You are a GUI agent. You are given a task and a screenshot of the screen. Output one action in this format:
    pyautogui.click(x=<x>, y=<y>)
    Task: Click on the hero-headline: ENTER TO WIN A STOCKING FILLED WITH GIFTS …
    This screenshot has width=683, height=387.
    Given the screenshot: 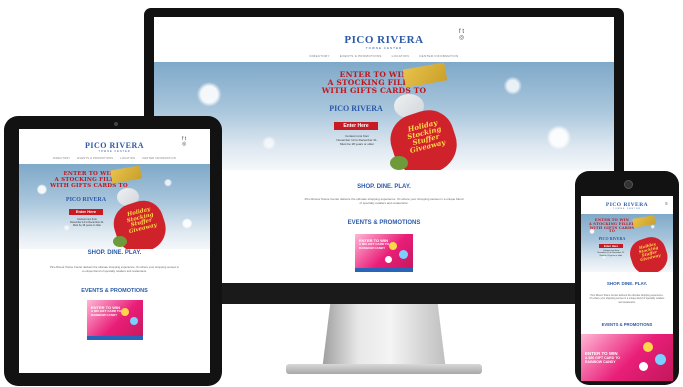 What is the action you would take?
    pyautogui.click(x=612, y=226)
    